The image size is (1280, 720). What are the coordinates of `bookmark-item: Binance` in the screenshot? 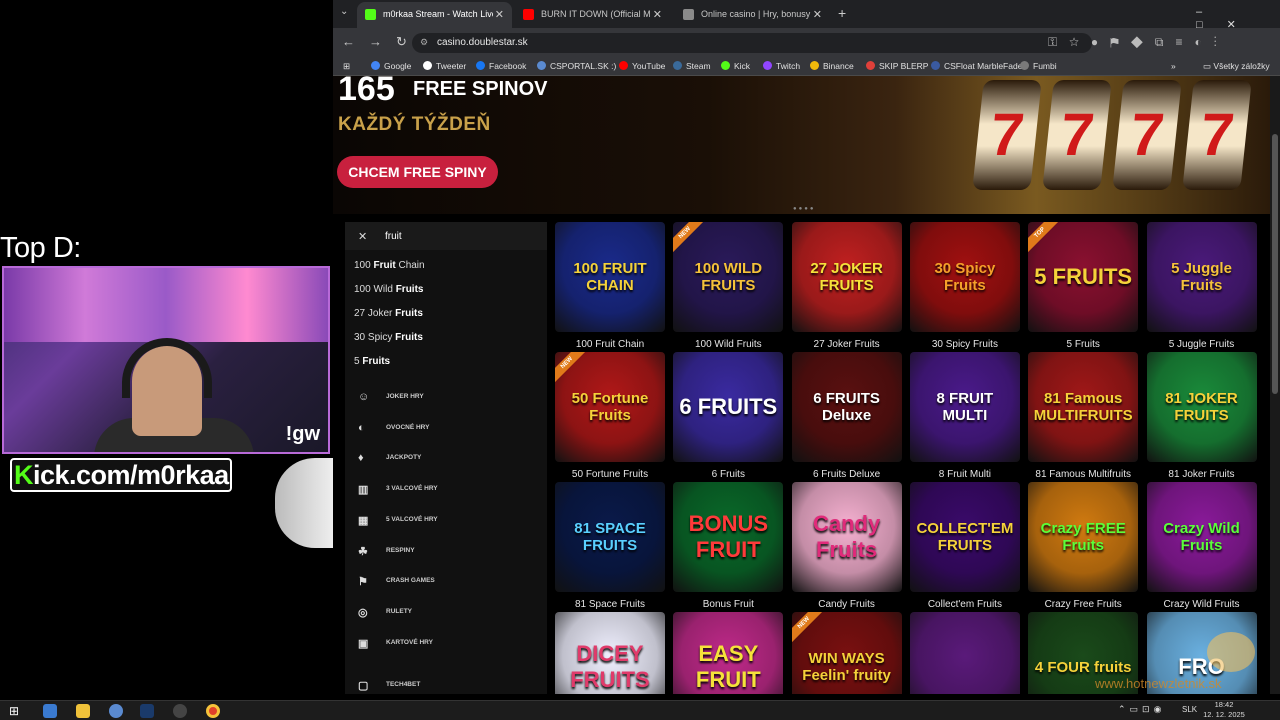 It's located at (832, 66).